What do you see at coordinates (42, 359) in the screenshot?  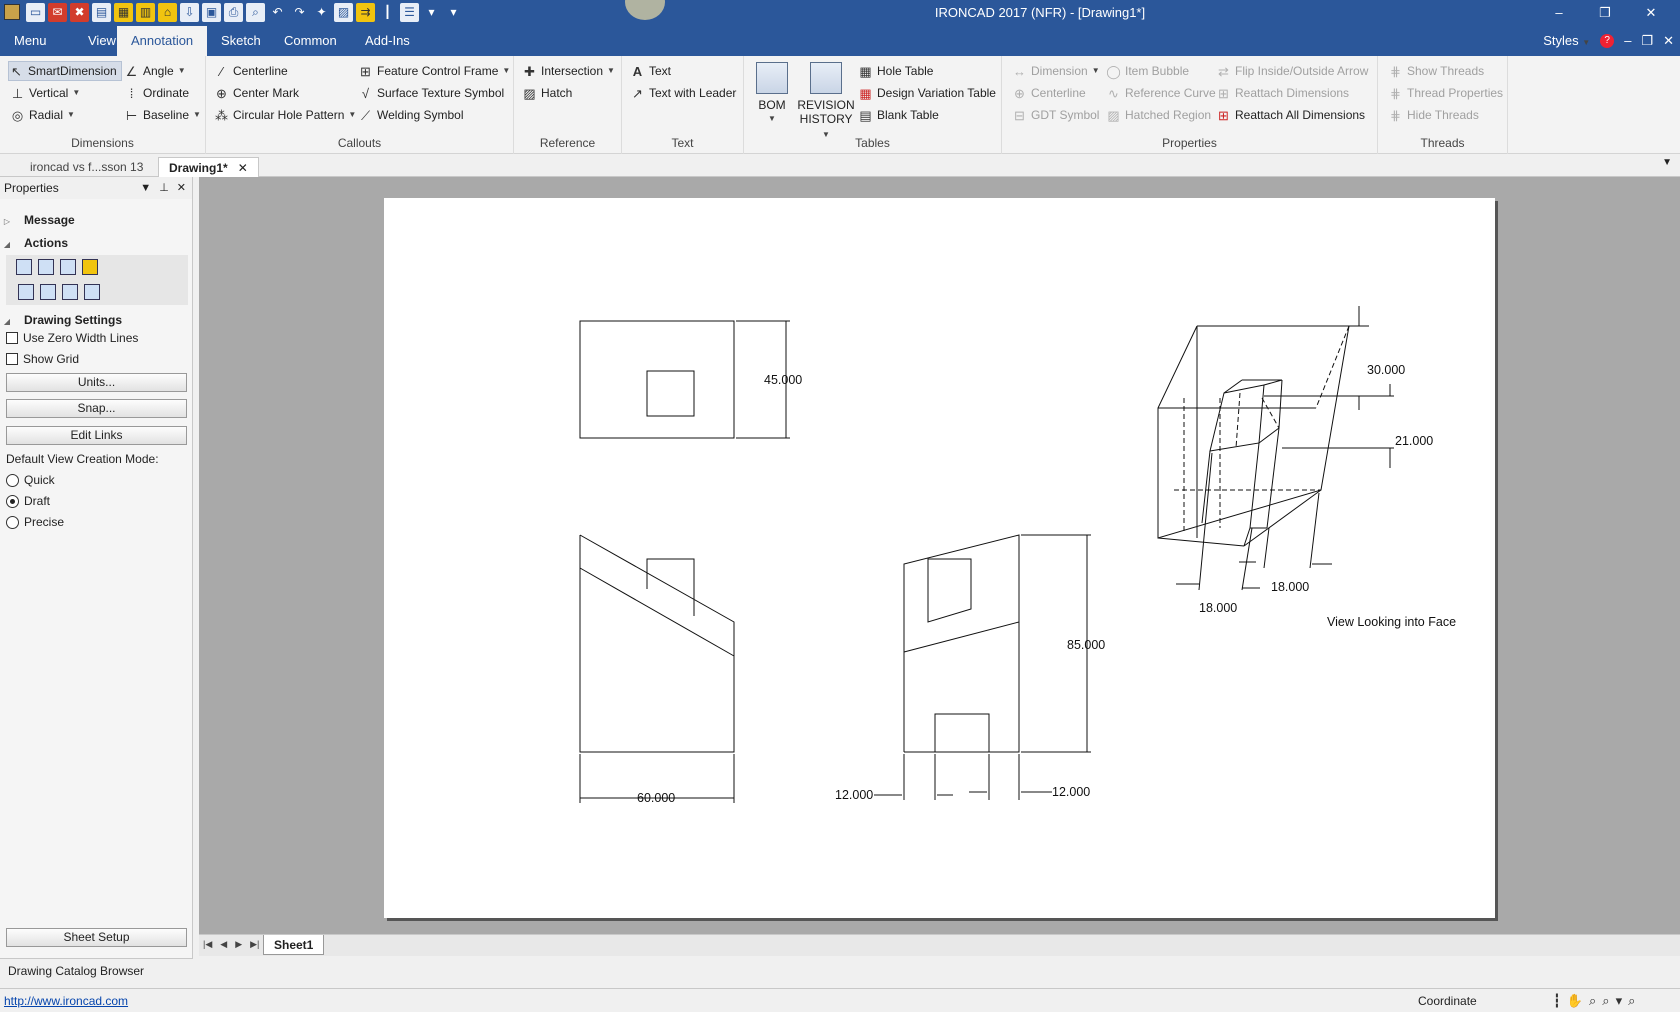 I see `show-grid-checkbox: Show Grid` at bounding box center [42, 359].